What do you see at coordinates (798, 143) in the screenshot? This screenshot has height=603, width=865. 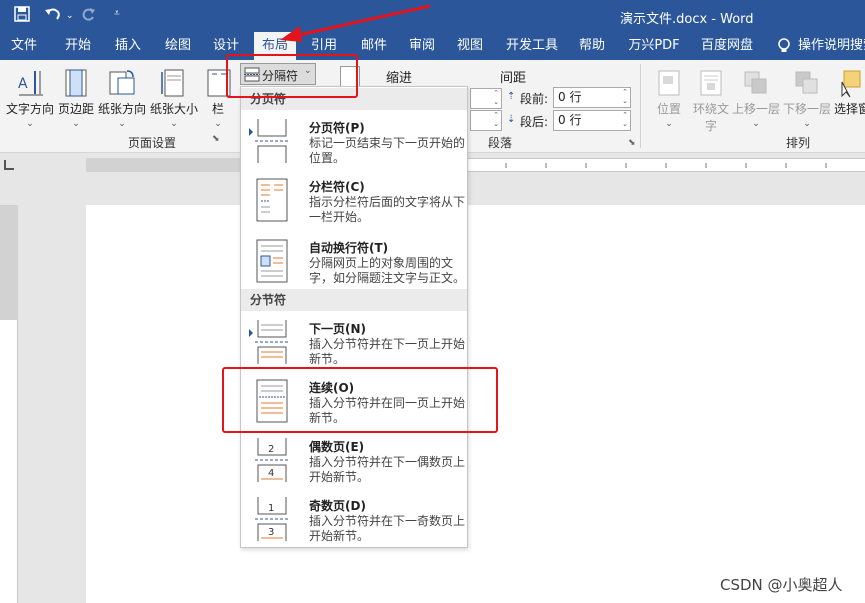 I see `arrange-group-label: 排列` at bounding box center [798, 143].